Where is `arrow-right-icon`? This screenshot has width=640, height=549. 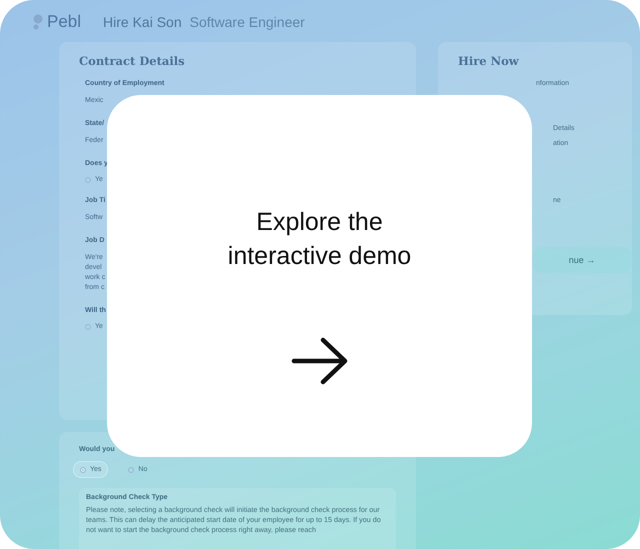 arrow-right-icon is located at coordinates (319, 361).